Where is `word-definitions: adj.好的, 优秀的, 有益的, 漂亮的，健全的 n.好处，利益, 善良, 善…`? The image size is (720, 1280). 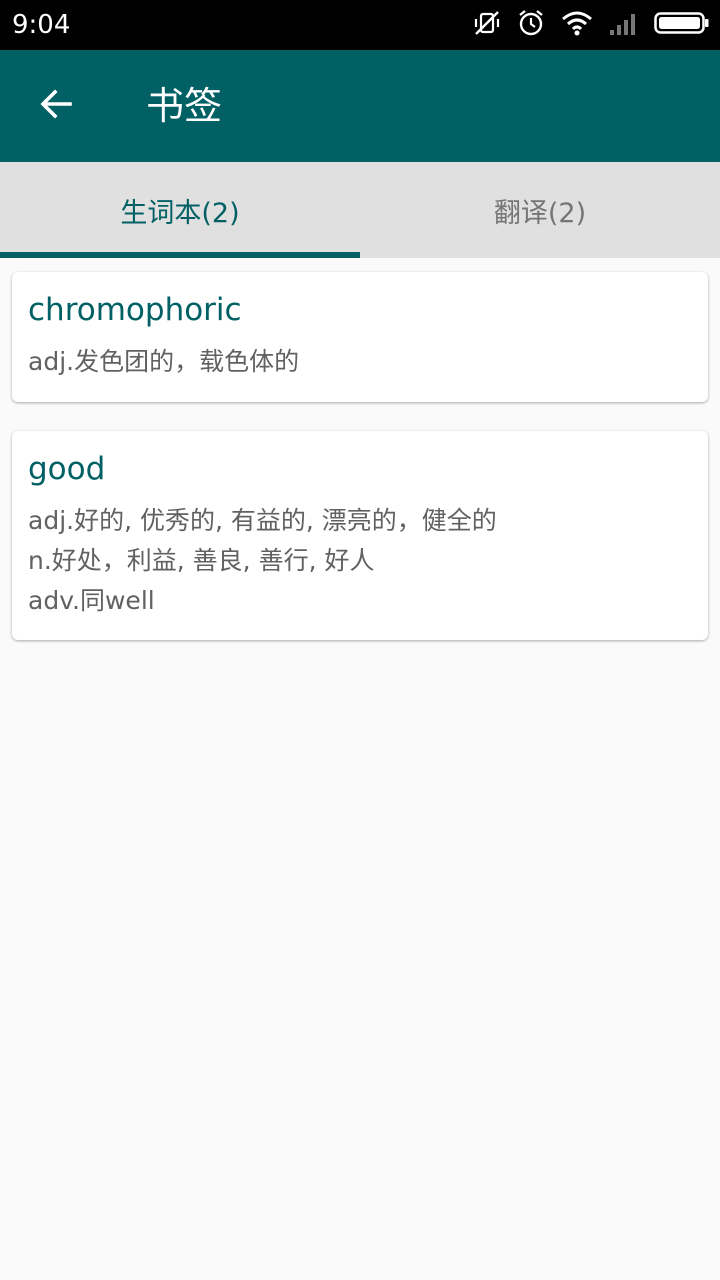 word-definitions: adj.好的, 优秀的, 有益的, 漂亮的，健全的 n.好处，利益, 善良, 善… is located at coordinates (360, 561).